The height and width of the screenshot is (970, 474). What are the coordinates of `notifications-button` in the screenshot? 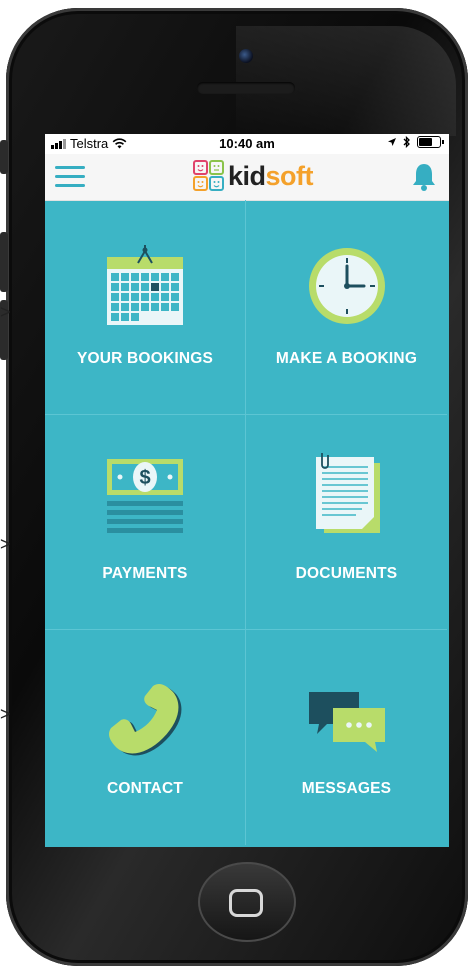 It's located at (424, 179).